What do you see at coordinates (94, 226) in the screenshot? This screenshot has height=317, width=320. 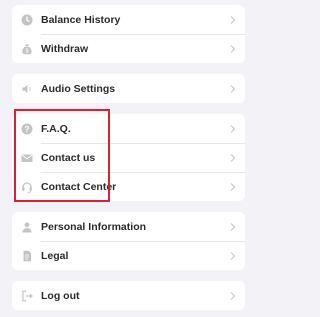 I see `menu-item-label: Personal Information` at bounding box center [94, 226].